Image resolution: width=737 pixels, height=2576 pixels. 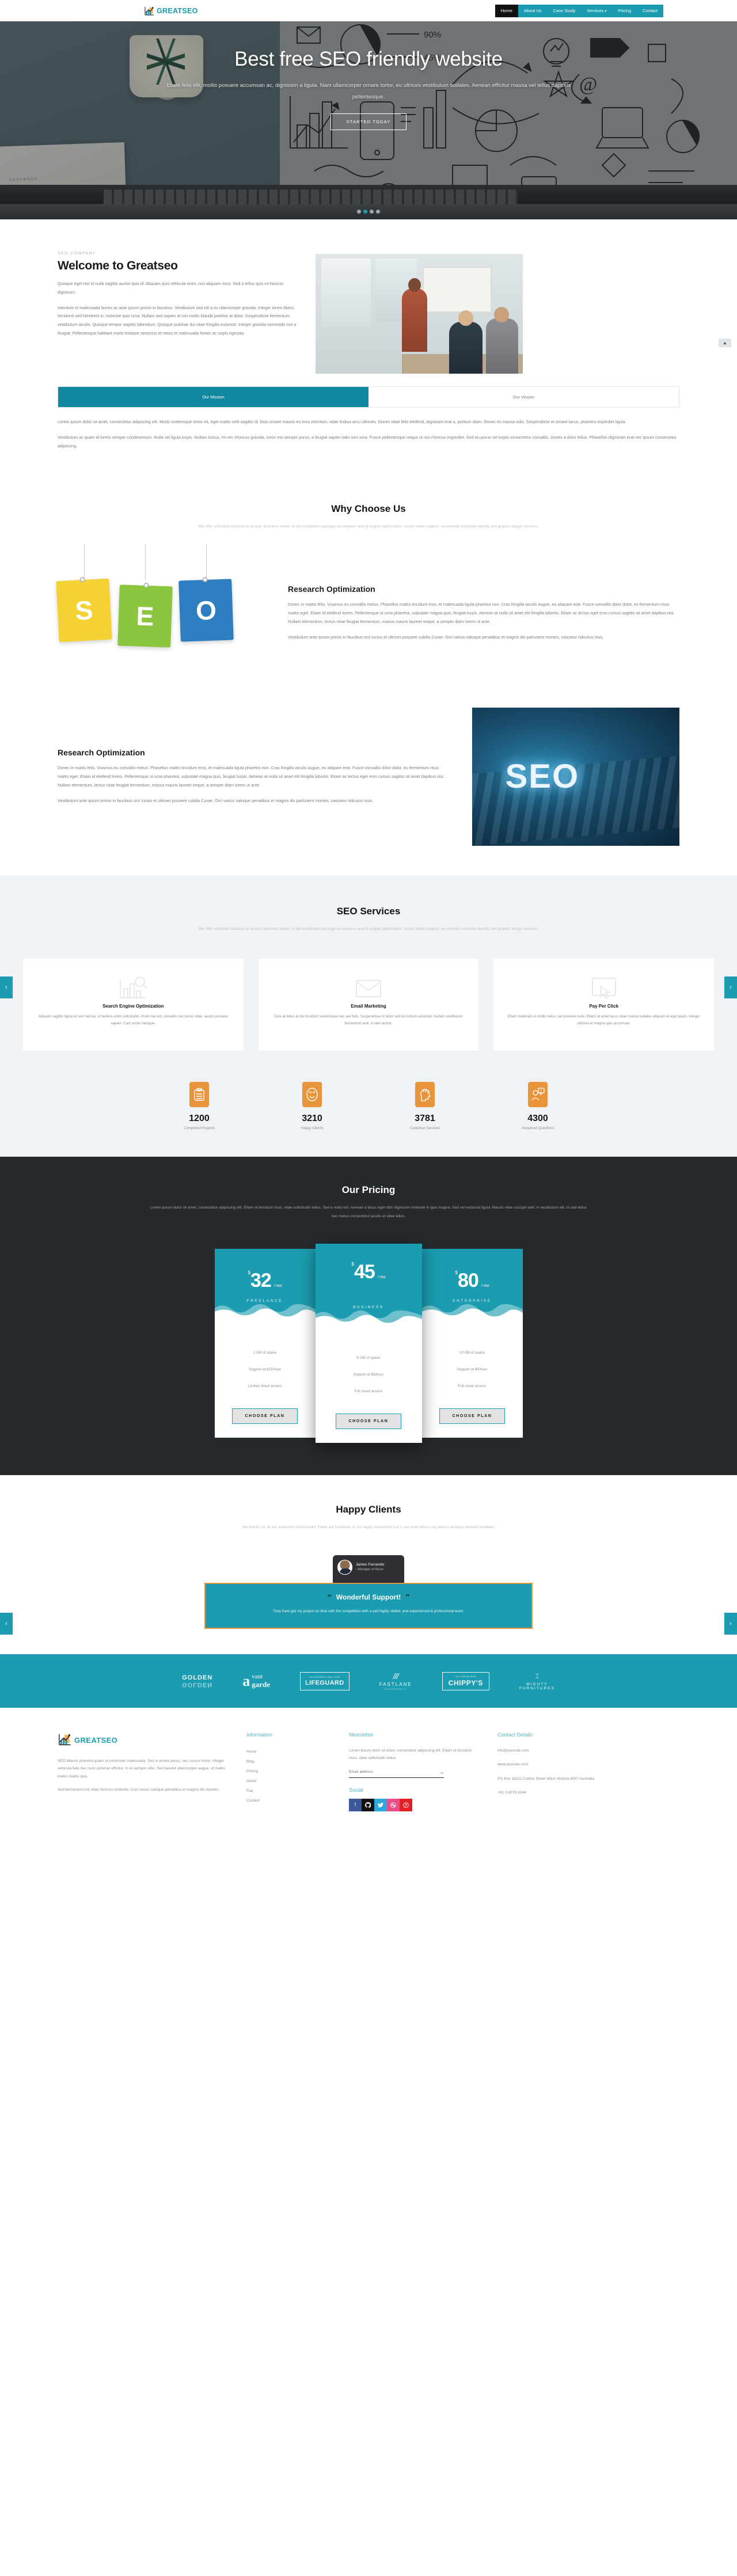 I want to click on seo-glow-text: SEO, so click(x=542, y=777).